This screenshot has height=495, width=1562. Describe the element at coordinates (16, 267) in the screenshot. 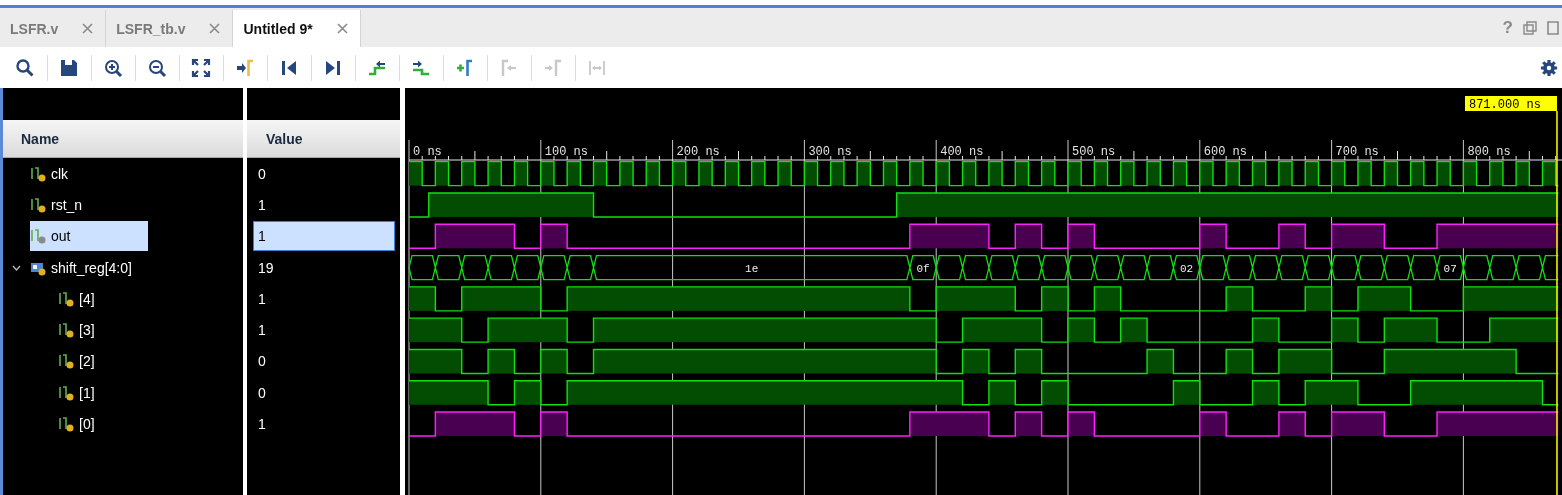

I see `expand-caret-icon` at that location.